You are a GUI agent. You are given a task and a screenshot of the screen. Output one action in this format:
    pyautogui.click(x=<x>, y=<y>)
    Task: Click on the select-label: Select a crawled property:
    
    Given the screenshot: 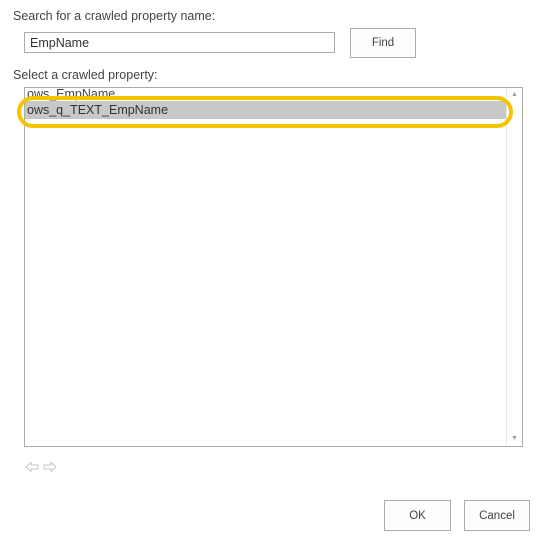 What is the action you would take?
    pyautogui.click(x=85, y=75)
    